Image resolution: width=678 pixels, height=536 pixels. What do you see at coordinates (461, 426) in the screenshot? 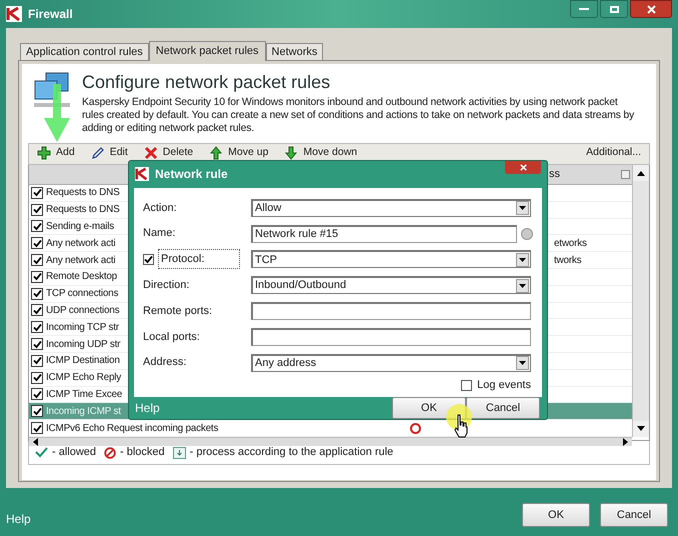
I see `hand-cursor-icon` at bounding box center [461, 426].